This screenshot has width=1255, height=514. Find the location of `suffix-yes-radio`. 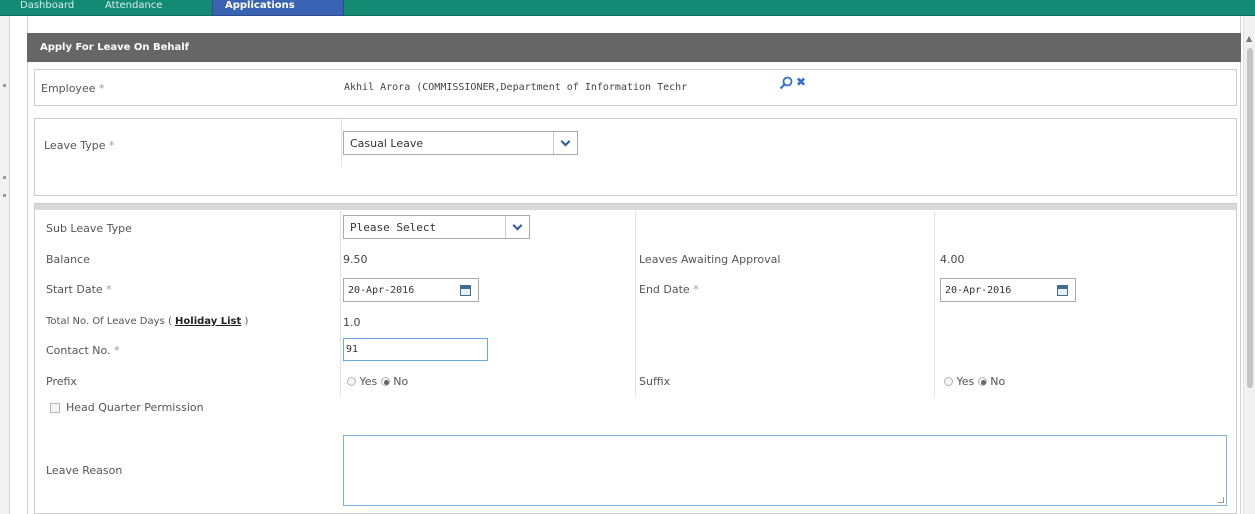

suffix-yes-radio is located at coordinates (948, 381).